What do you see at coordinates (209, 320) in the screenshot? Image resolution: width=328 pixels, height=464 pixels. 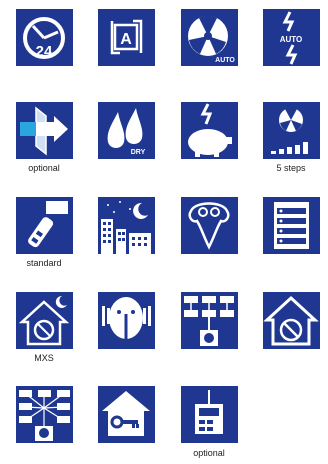 I see `multi-unit-network-icon` at bounding box center [209, 320].